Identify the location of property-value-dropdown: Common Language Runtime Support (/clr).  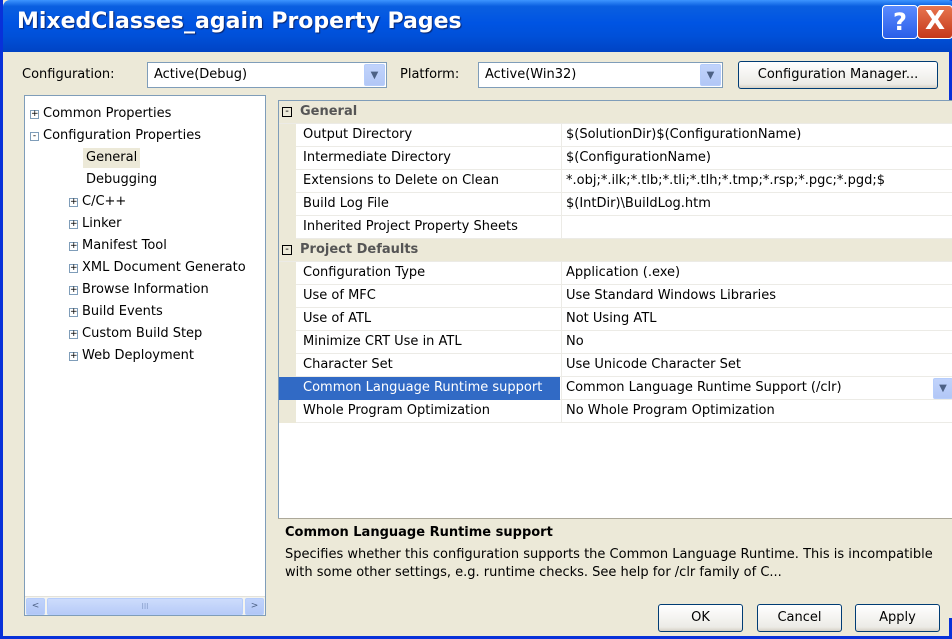
(756, 388).